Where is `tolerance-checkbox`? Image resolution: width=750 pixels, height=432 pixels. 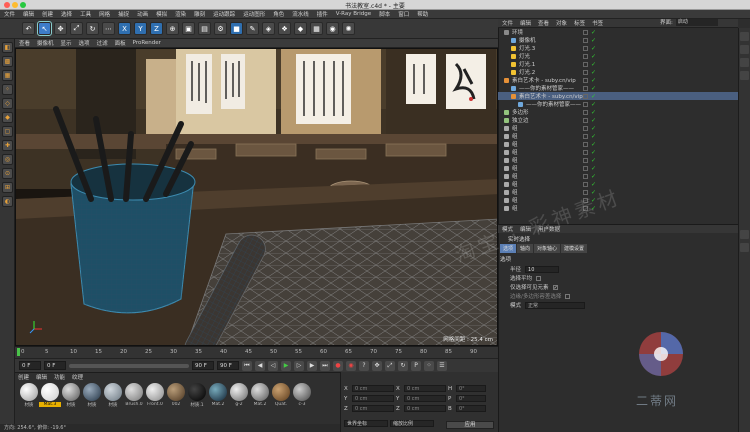 tolerance-checkbox is located at coordinates (568, 296).